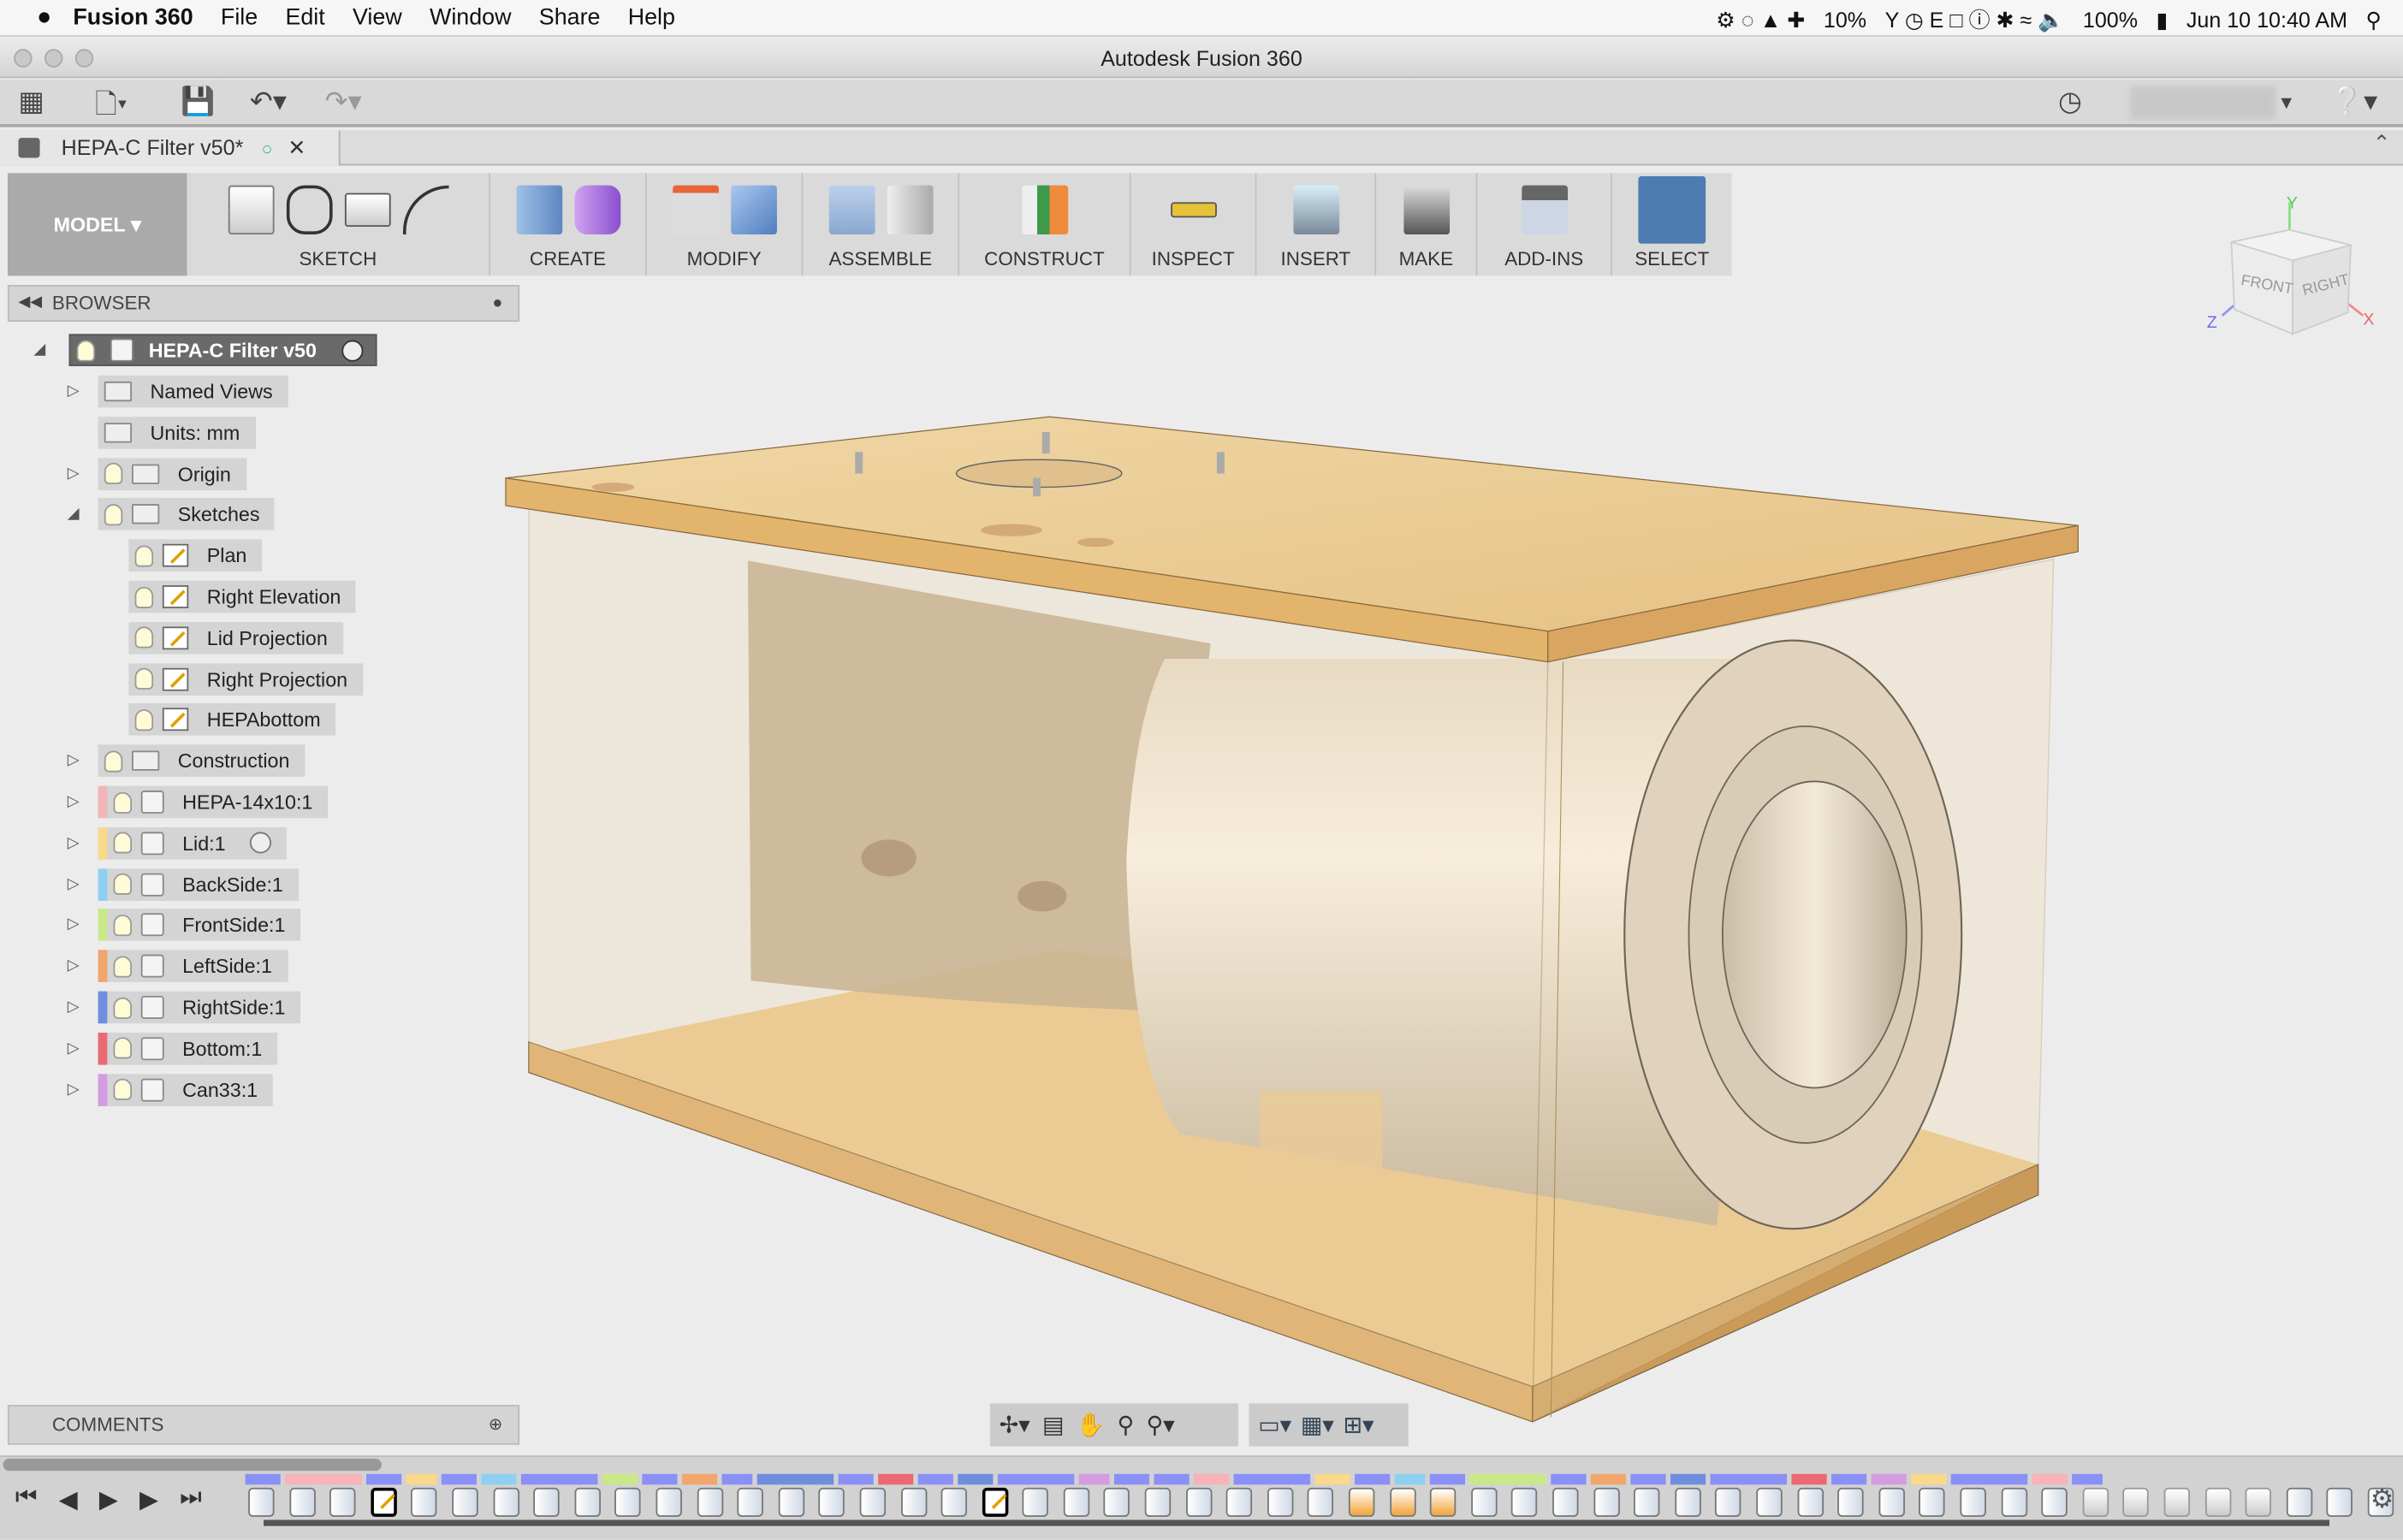 This screenshot has width=2403, height=1540. I want to click on browser-node: ▷ Lid:1, so click(178, 843).